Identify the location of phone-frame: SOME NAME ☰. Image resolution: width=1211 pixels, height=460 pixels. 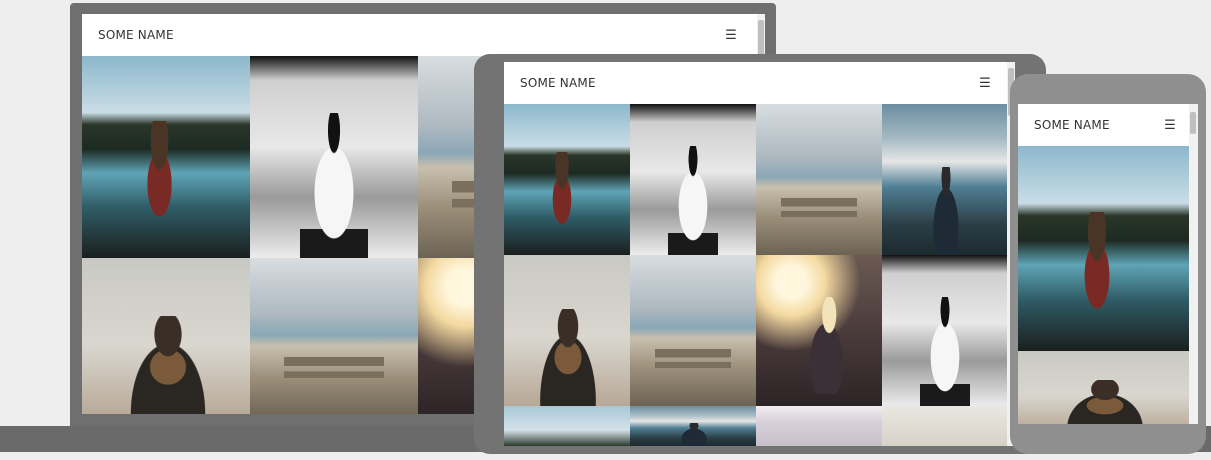
(1108, 264).